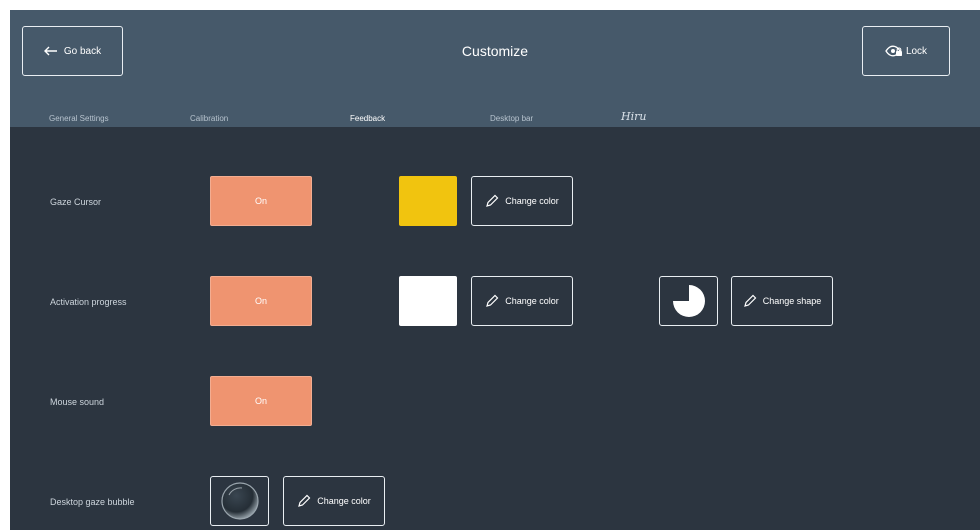 This screenshot has width=980, height=530. Describe the element at coordinates (428, 301) in the screenshot. I see `activation-progress-color-swatch` at that location.